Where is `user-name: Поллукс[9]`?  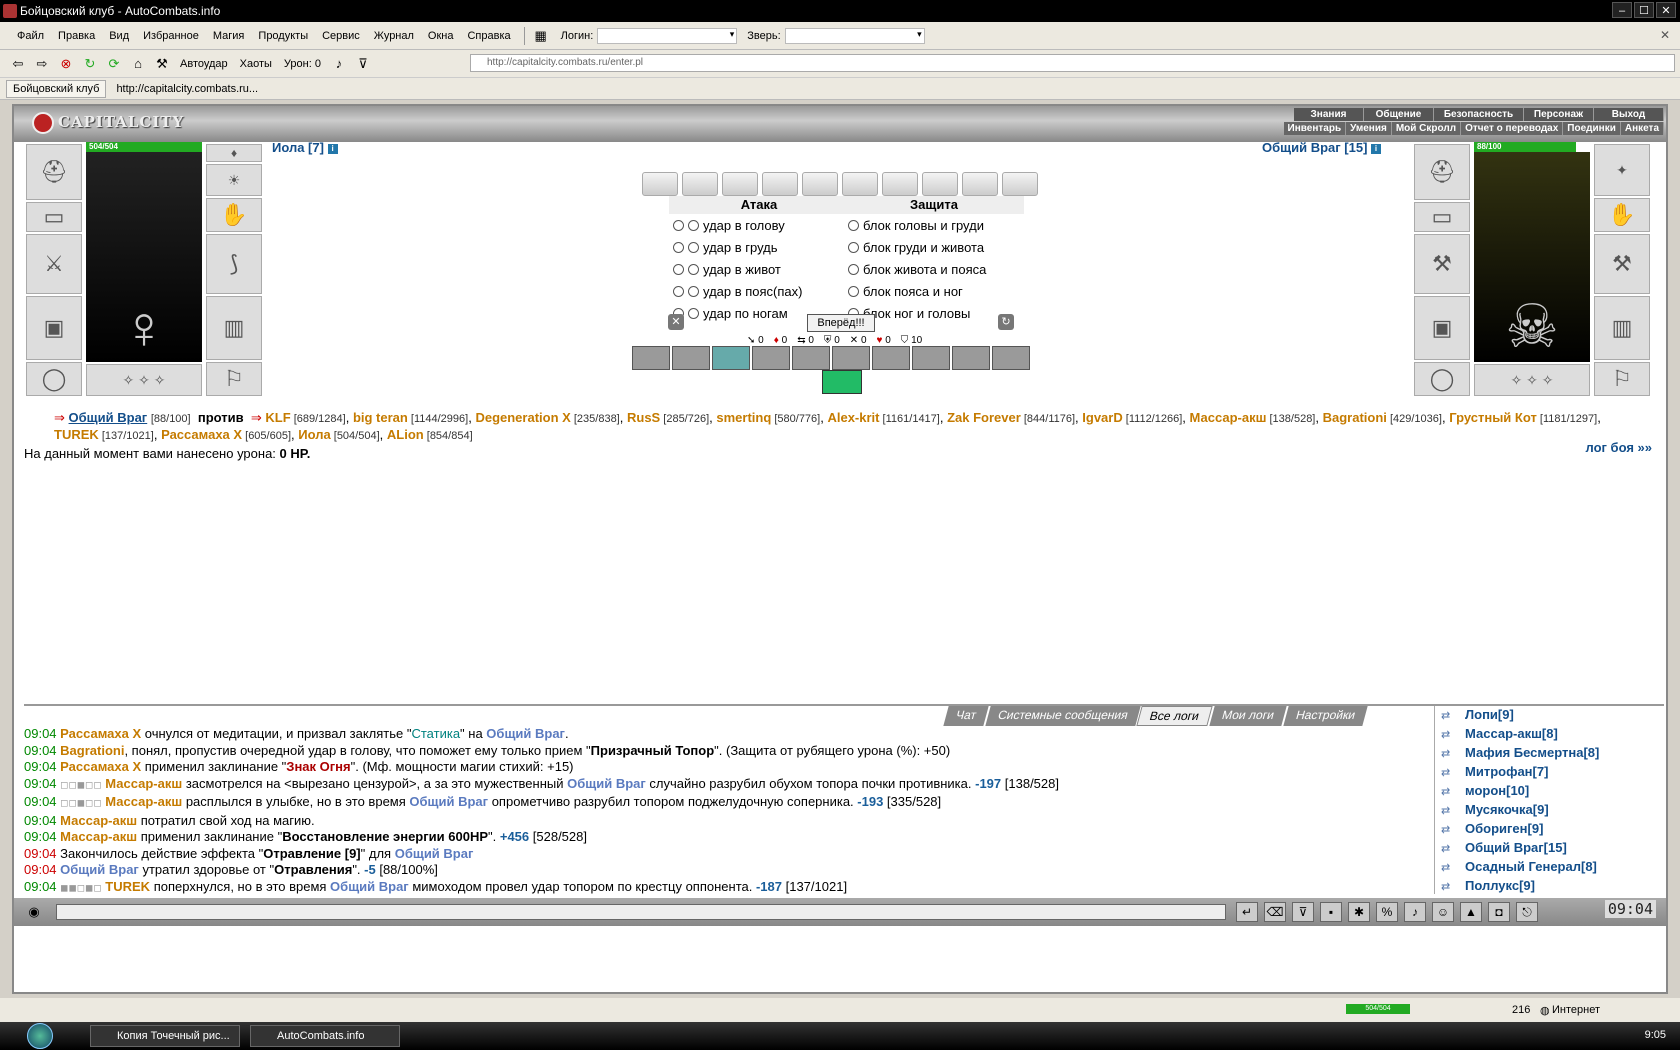
user-name: Поллукс[9] is located at coordinates (1500, 885).